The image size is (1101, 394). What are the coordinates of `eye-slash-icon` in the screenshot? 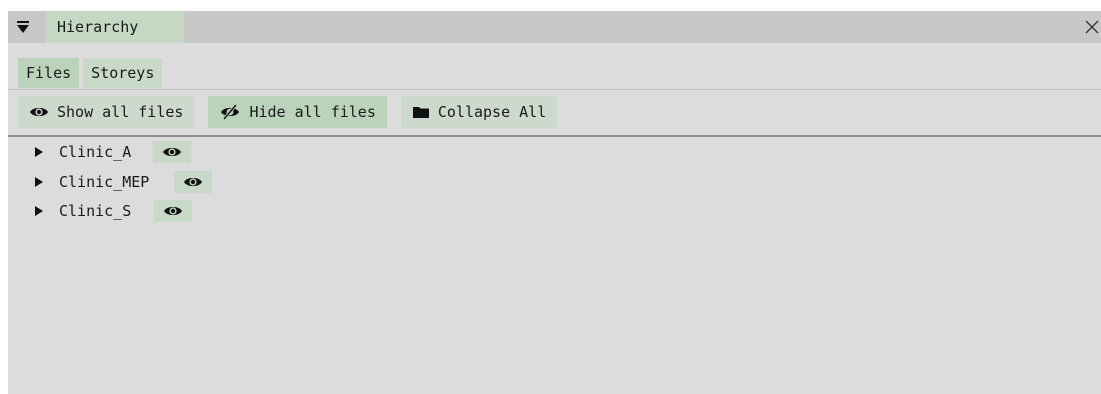 It's located at (230, 112).